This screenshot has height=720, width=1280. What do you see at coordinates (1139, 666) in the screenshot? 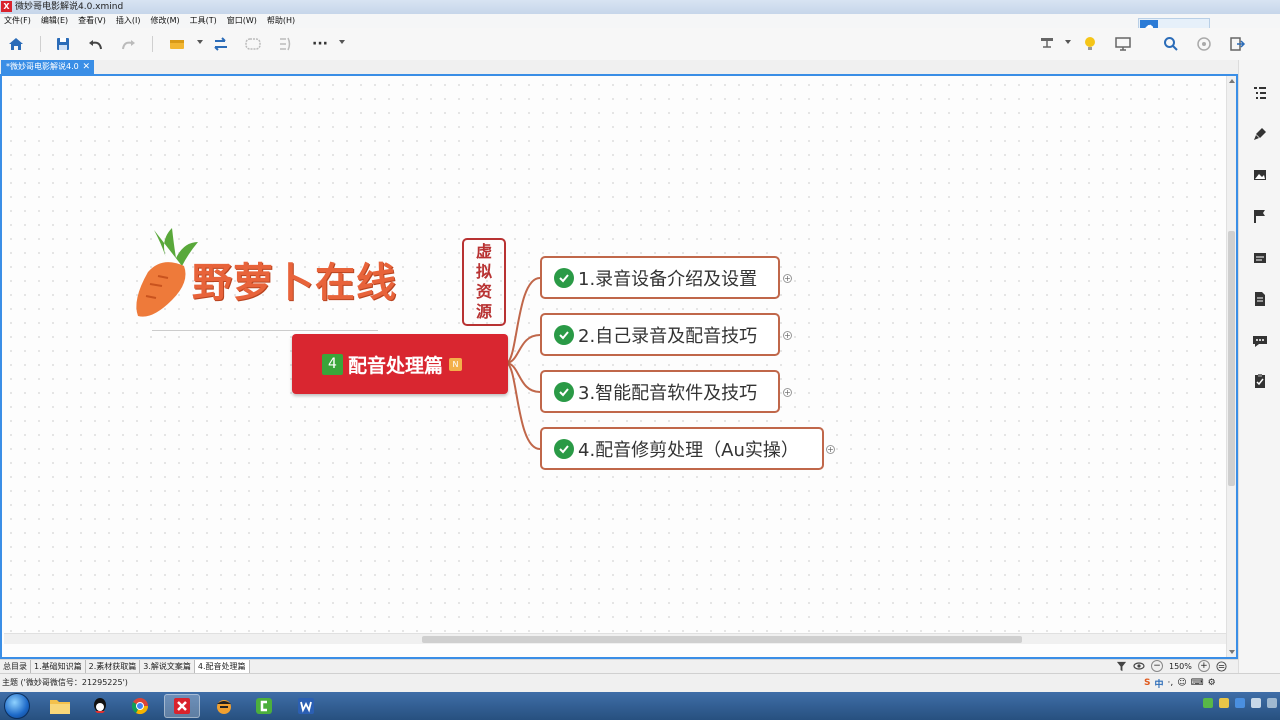
I see `eye-icon` at bounding box center [1139, 666].